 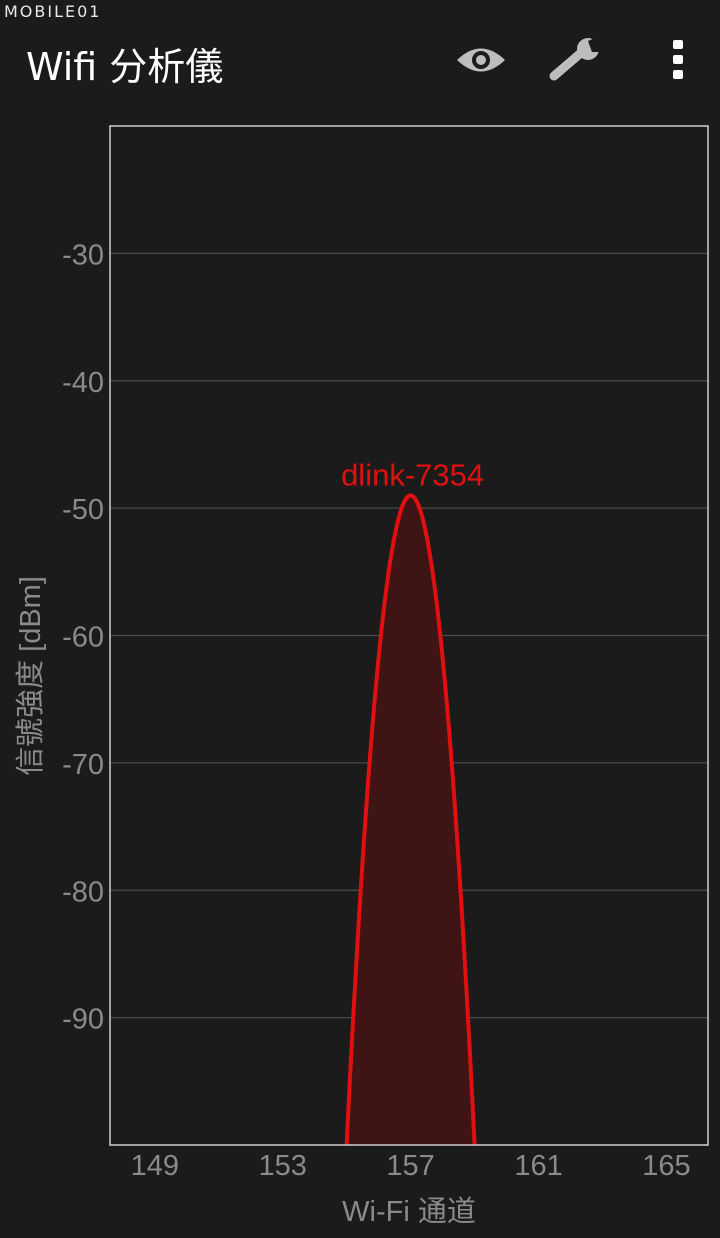 I want to click on y-tick-label: -30, so click(x=83, y=255).